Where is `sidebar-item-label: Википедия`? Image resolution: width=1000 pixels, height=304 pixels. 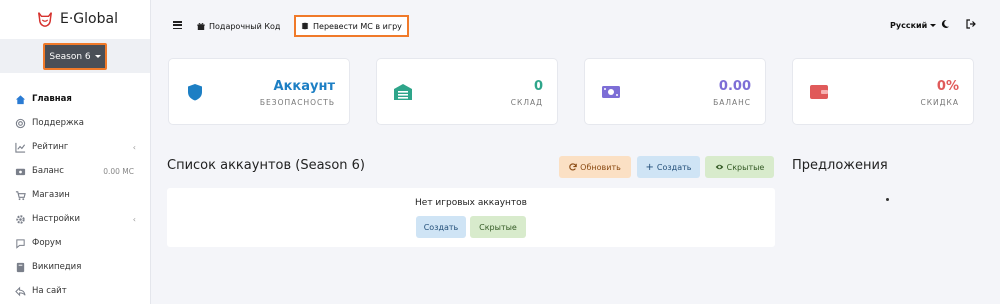 sidebar-item-label: Википедия is located at coordinates (57, 267).